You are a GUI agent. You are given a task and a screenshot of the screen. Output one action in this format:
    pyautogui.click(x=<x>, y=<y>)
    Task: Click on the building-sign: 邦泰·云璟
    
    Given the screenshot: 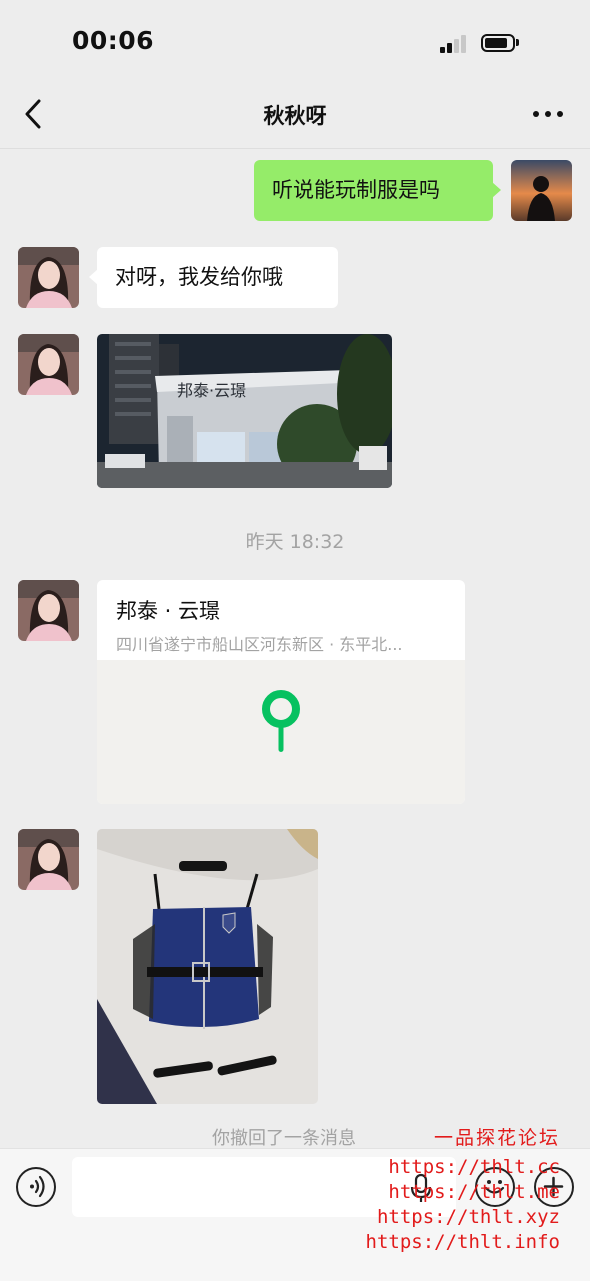 What is the action you would take?
    pyautogui.click(x=211, y=390)
    